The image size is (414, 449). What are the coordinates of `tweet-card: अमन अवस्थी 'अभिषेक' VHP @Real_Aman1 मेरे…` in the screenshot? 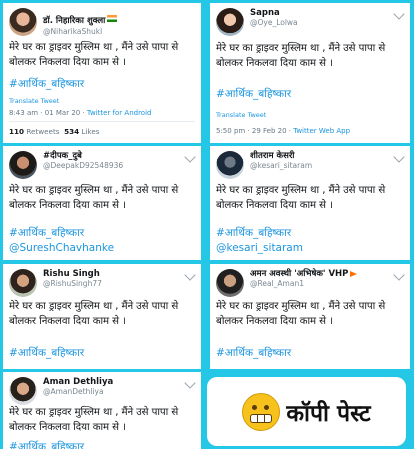 It's located at (310, 316).